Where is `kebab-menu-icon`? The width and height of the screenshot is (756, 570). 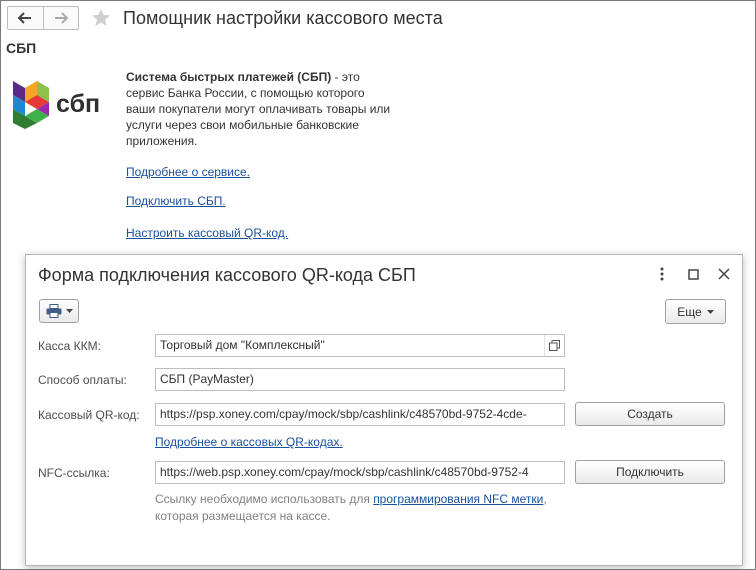 kebab-menu-icon is located at coordinates (662, 274).